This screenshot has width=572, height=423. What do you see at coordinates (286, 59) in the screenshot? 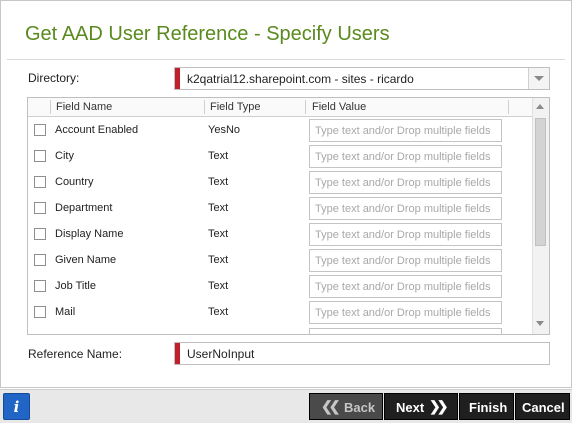
I see `title-divider` at bounding box center [286, 59].